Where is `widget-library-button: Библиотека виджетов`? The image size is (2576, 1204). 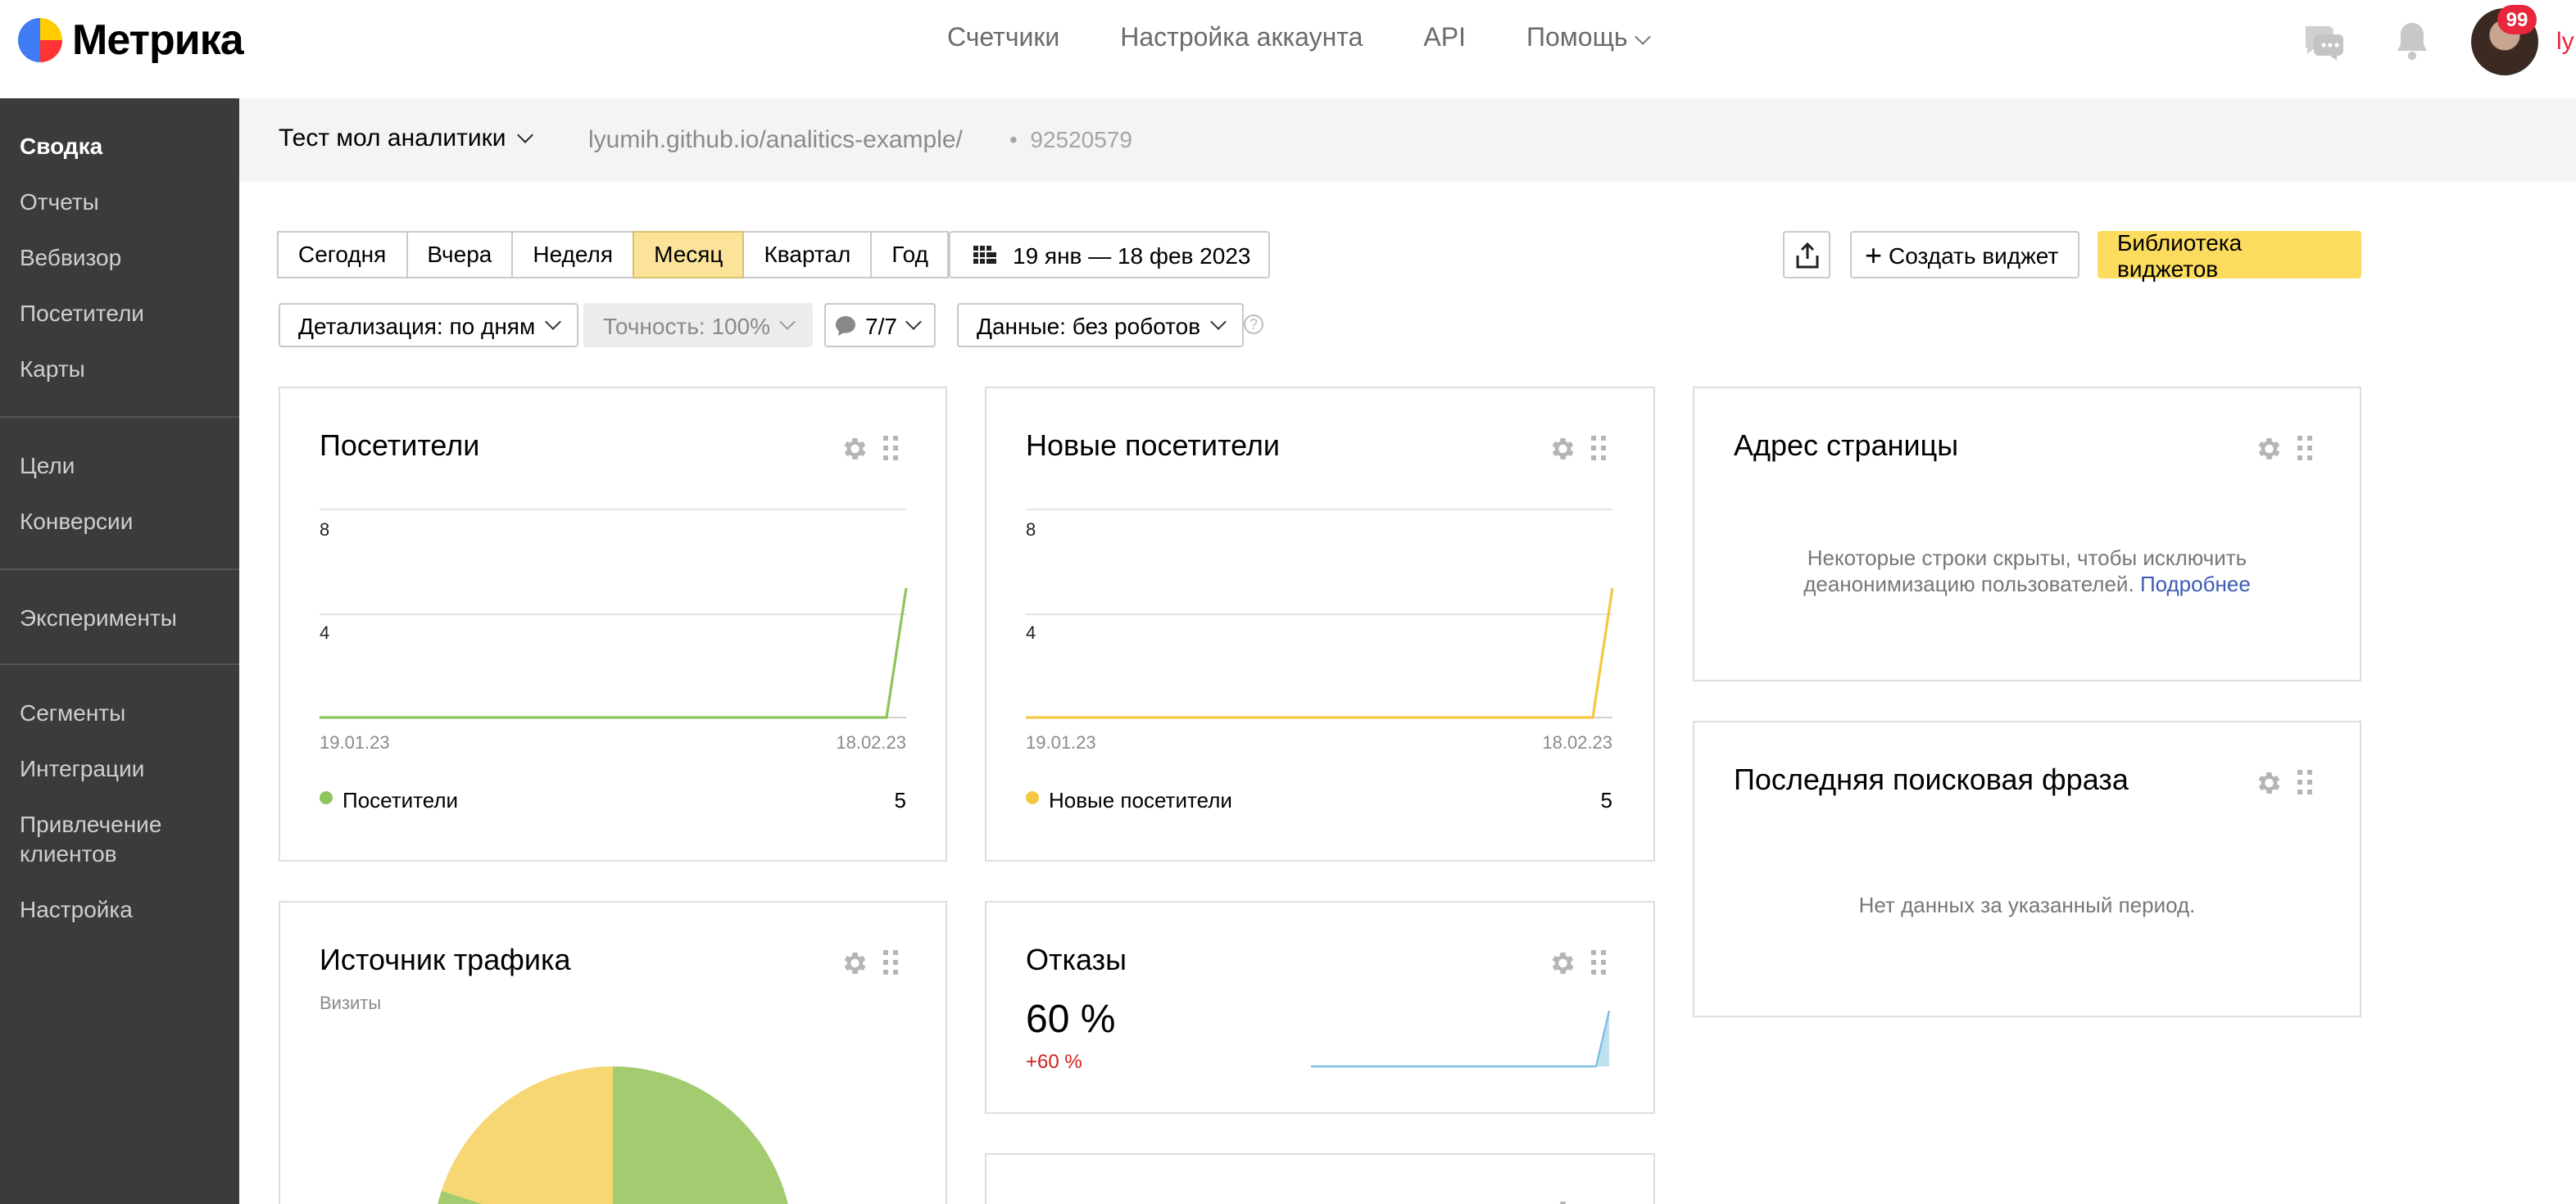
widget-library-button: Библиотека виджетов is located at coordinates (2229, 255).